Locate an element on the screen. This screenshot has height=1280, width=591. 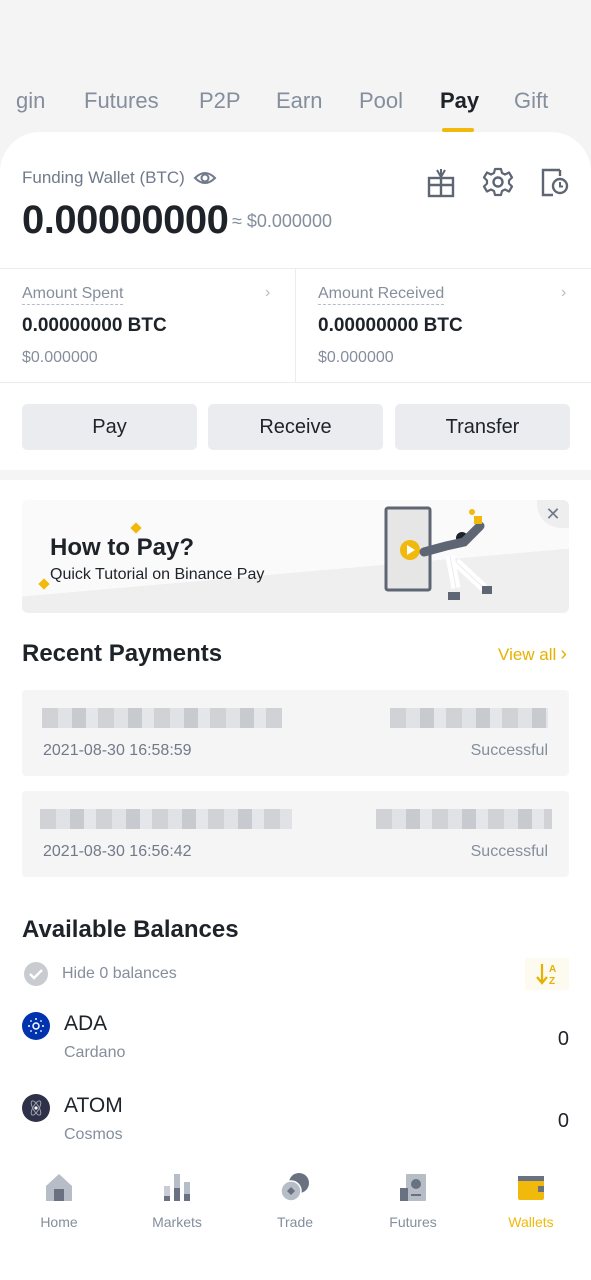
checkmark-icon is located at coordinates (36, 974).